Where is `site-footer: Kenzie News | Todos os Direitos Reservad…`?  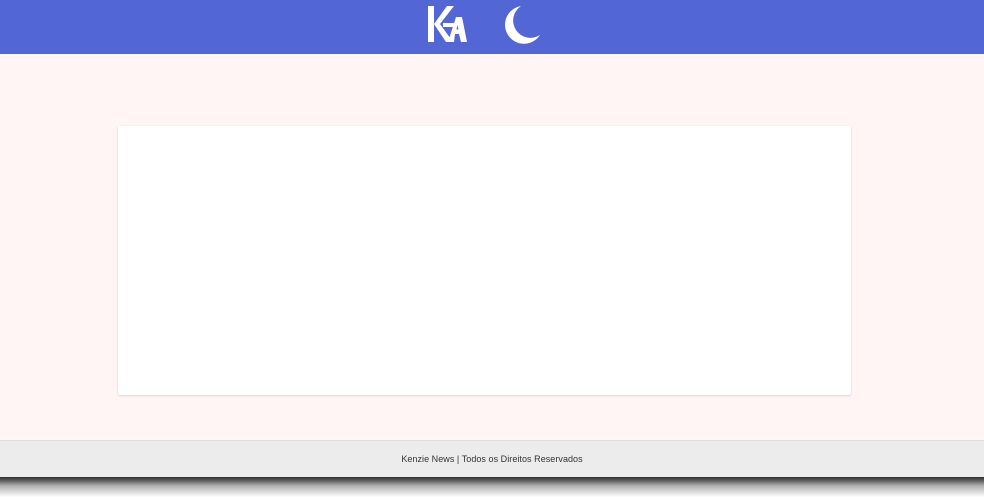
site-footer: Kenzie News | Todos os Direitos Reservad… is located at coordinates (492, 458).